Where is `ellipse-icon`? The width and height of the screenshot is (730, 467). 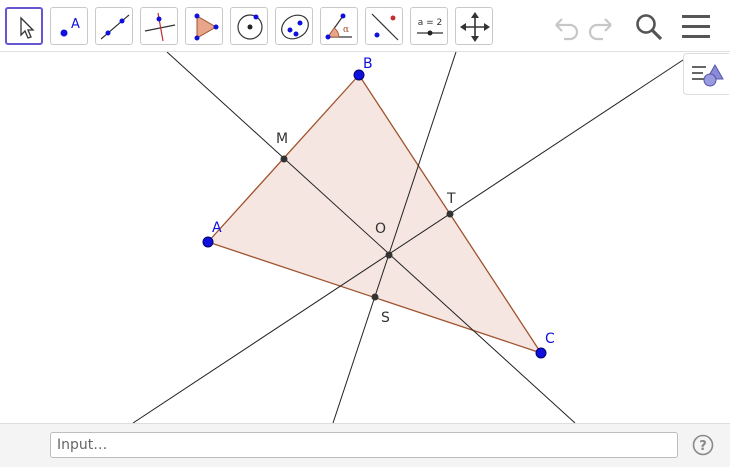
ellipse-icon is located at coordinates (295, 27).